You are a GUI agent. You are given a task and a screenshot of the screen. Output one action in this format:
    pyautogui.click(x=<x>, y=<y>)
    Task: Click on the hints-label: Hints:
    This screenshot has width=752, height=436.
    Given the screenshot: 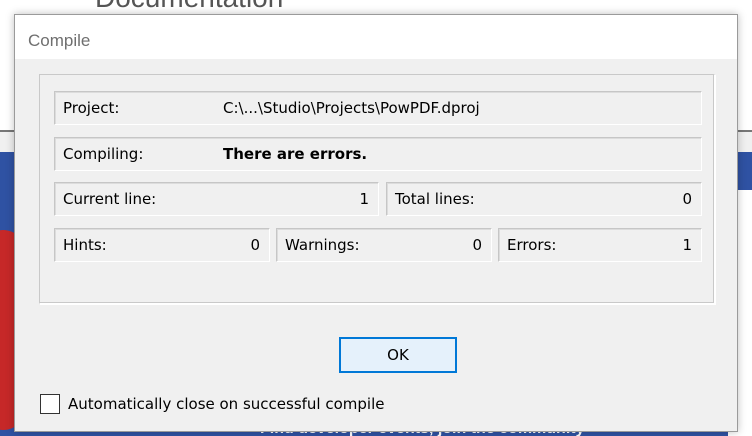 What is the action you would take?
    pyautogui.click(x=85, y=245)
    